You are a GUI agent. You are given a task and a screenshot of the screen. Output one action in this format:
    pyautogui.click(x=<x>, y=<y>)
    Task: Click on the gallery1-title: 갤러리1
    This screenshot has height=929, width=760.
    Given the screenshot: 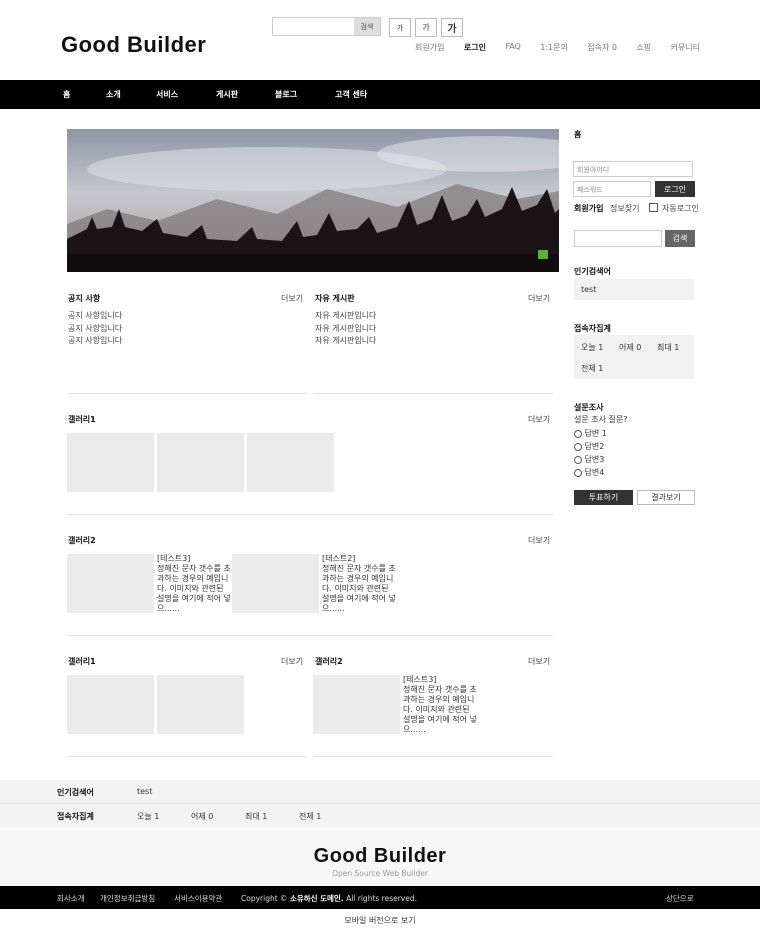 What is the action you would take?
    pyautogui.click(x=82, y=419)
    